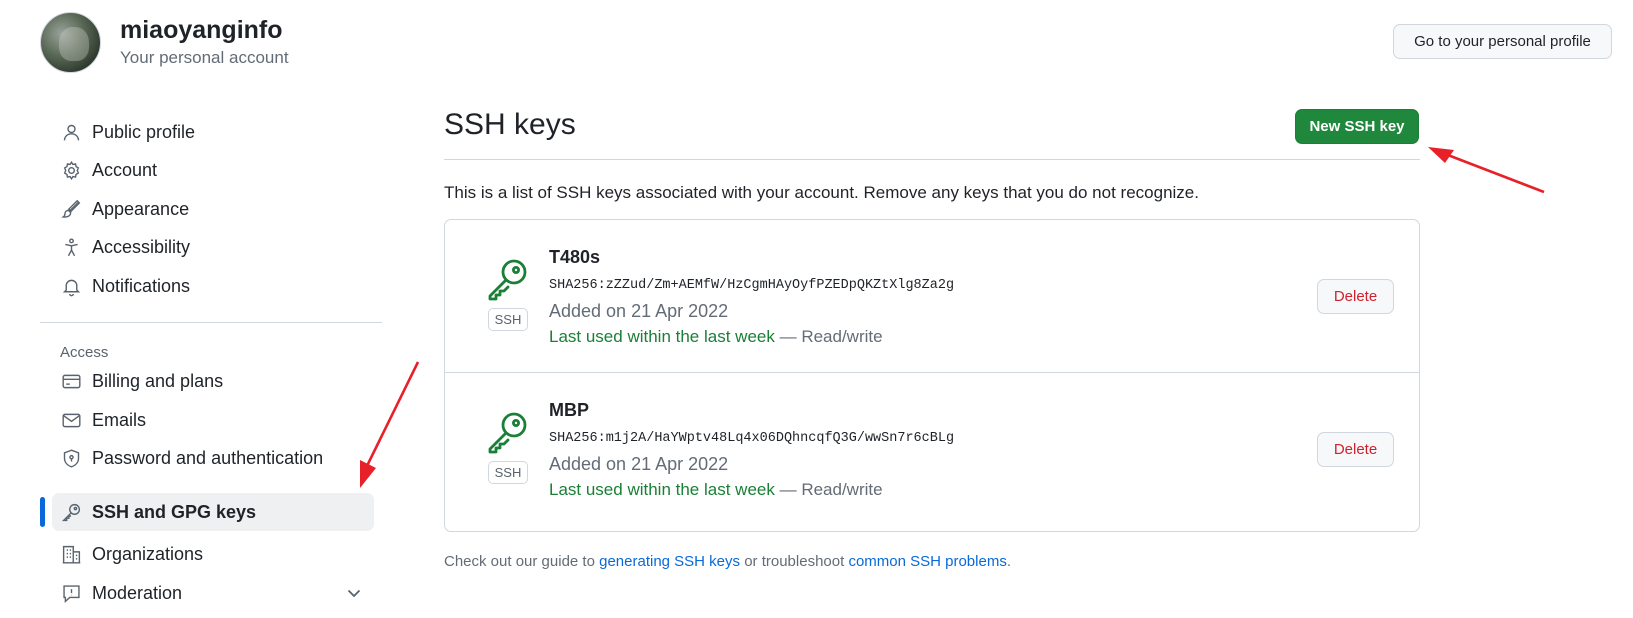 Image resolution: width=1633 pixels, height=618 pixels. I want to click on annotation-arrow-new-key, so click(1486, 170).